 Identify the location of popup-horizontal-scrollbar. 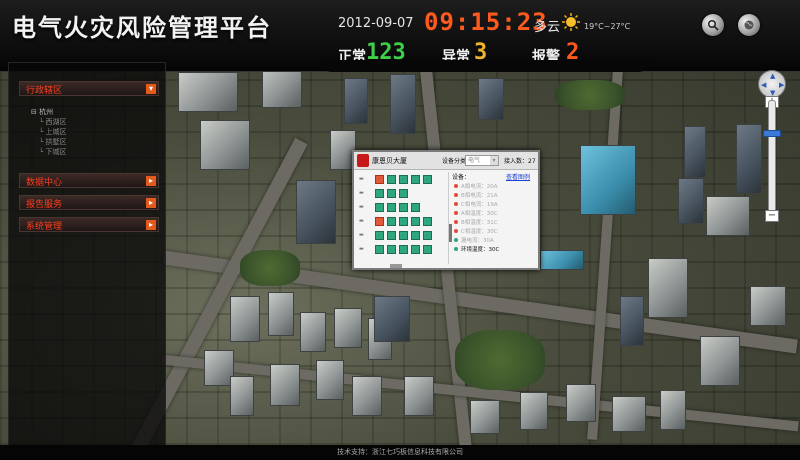
(396, 266).